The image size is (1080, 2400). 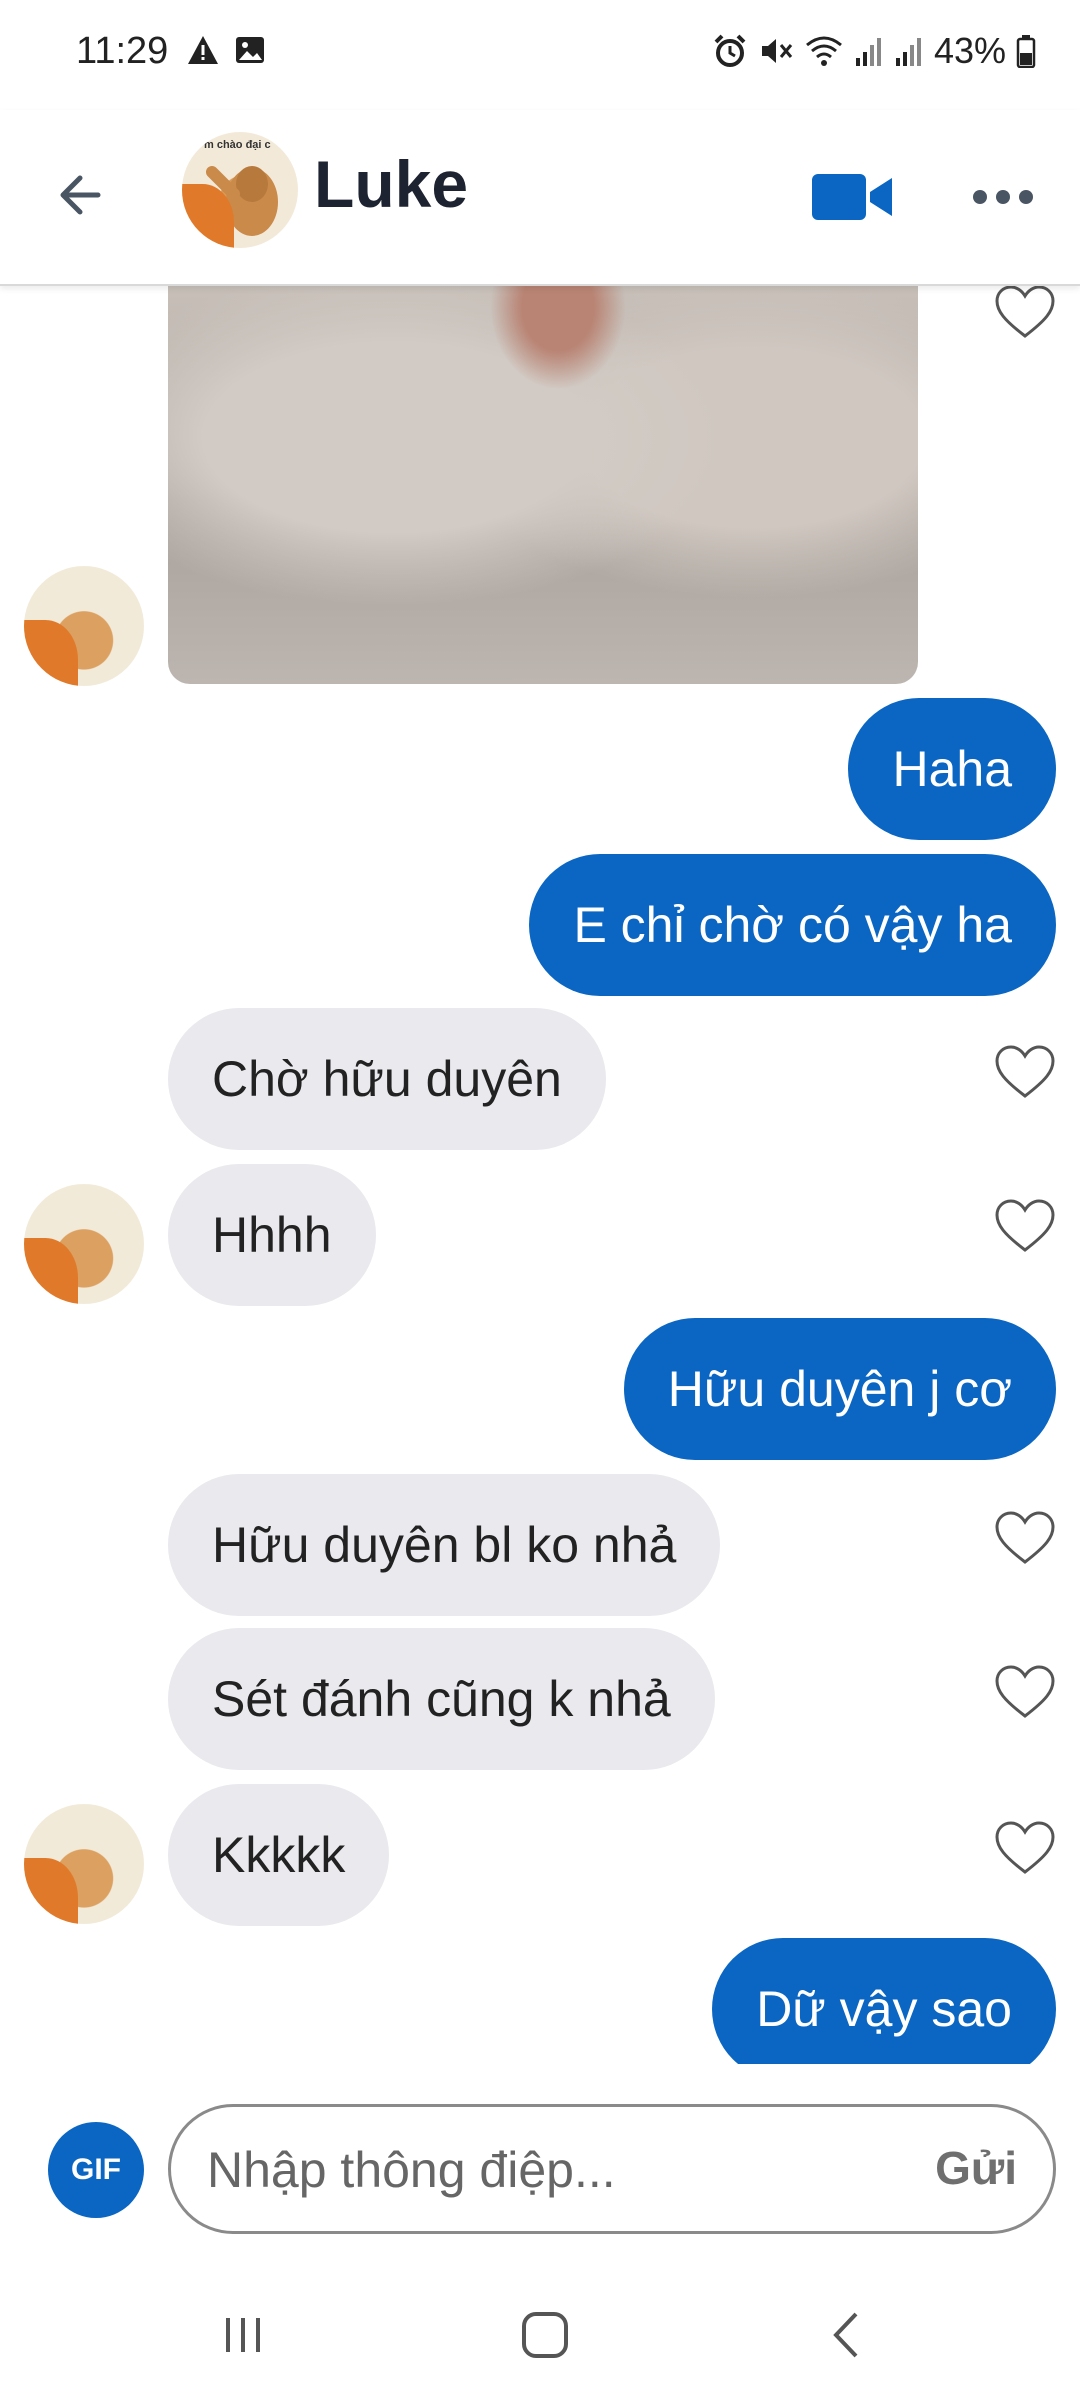 I want to click on message-field: Gửi, so click(x=612, y=2169).